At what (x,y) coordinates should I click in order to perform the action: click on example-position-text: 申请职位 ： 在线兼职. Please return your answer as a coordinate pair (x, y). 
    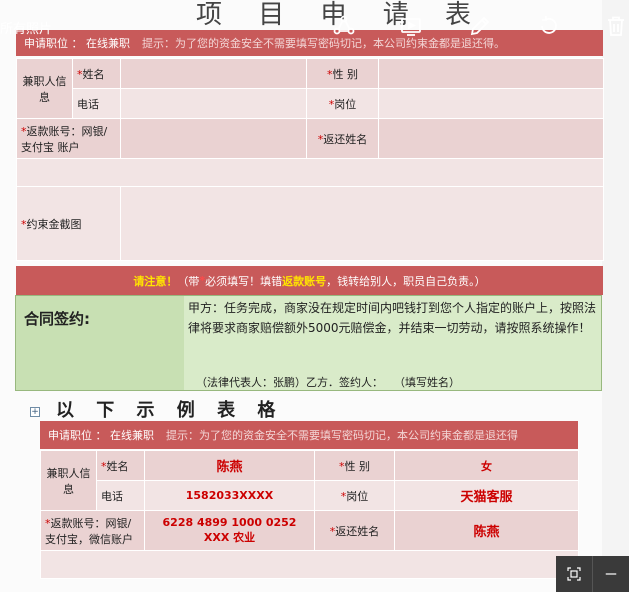
    Looking at the image, I should click on (101, 435).